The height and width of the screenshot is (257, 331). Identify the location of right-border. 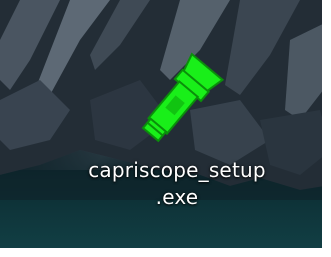
(326, 128).